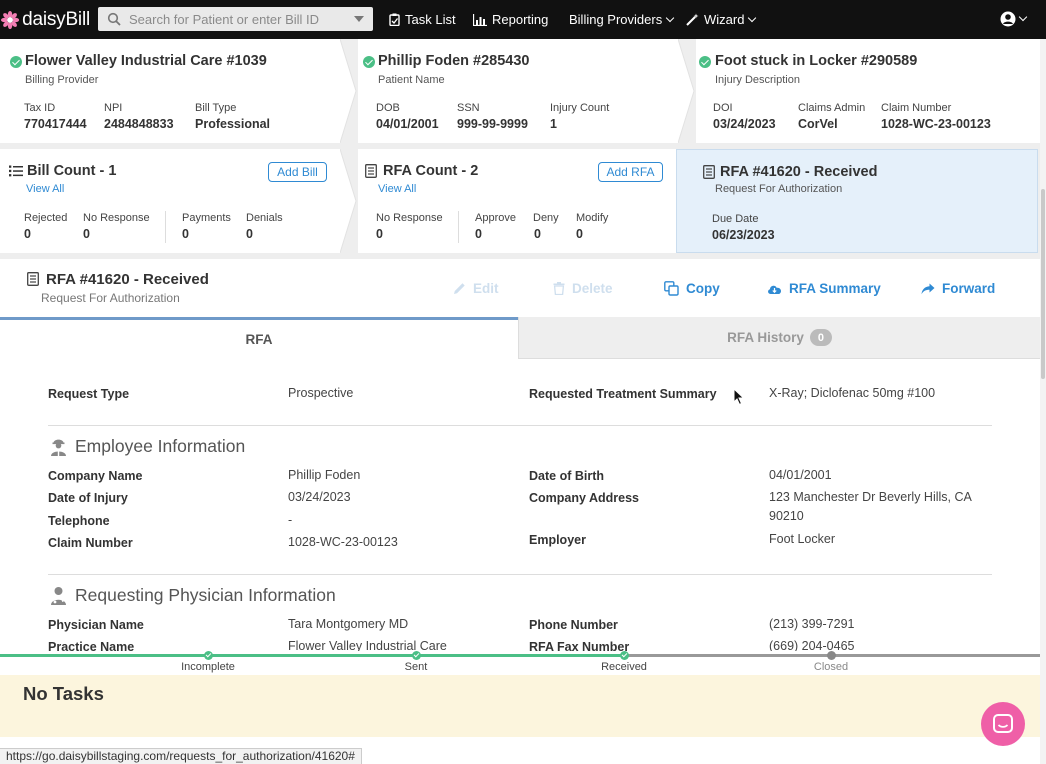  What do you see at coordinates (802, 539) in the screenshot?
I see `employer-value: Foot Locker` at bounding box center [802, 539].